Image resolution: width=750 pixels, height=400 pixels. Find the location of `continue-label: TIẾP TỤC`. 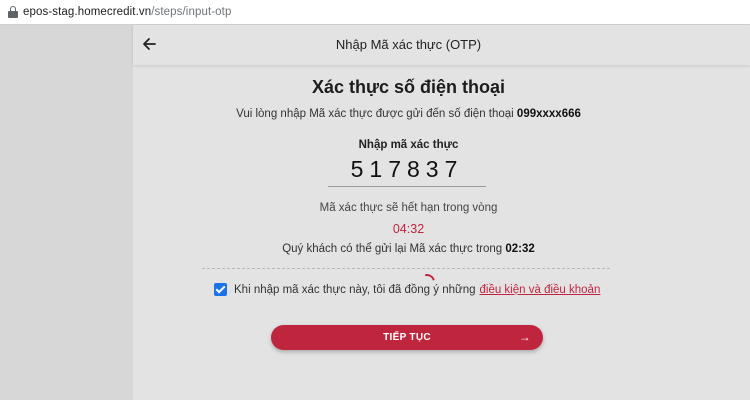

continue-label: TIẾP TỤC is located at coordinates (407, 337).